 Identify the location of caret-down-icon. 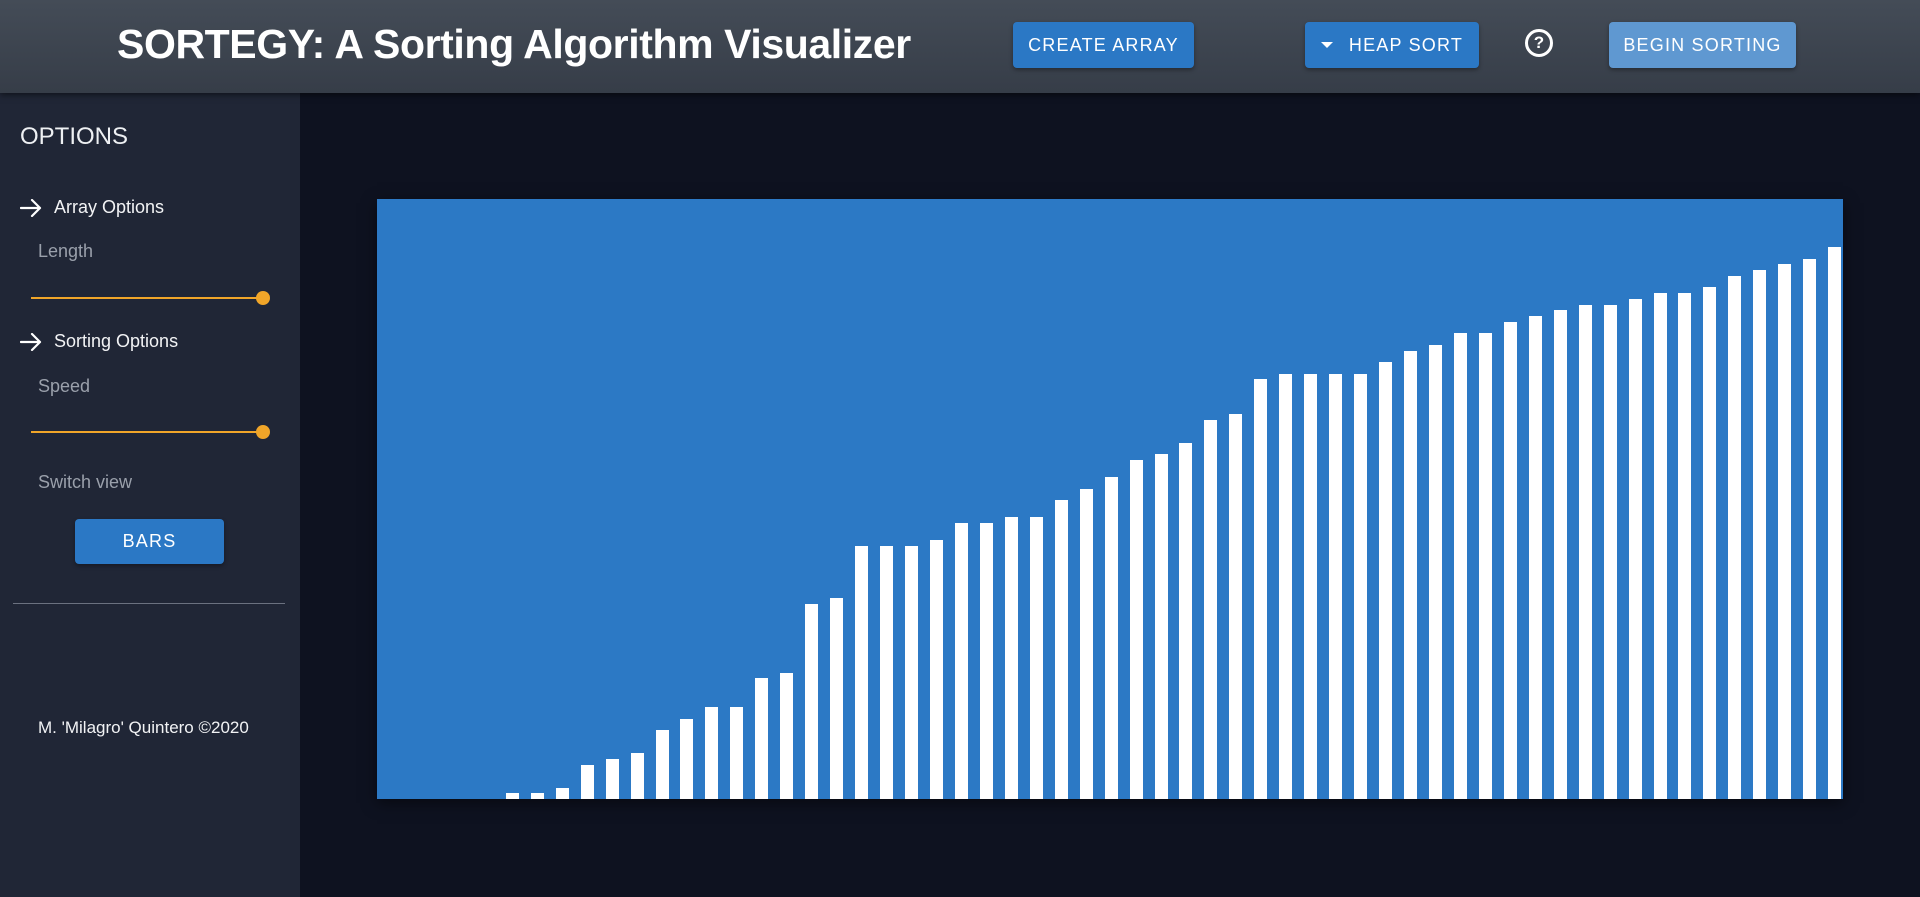
(1326, 45).